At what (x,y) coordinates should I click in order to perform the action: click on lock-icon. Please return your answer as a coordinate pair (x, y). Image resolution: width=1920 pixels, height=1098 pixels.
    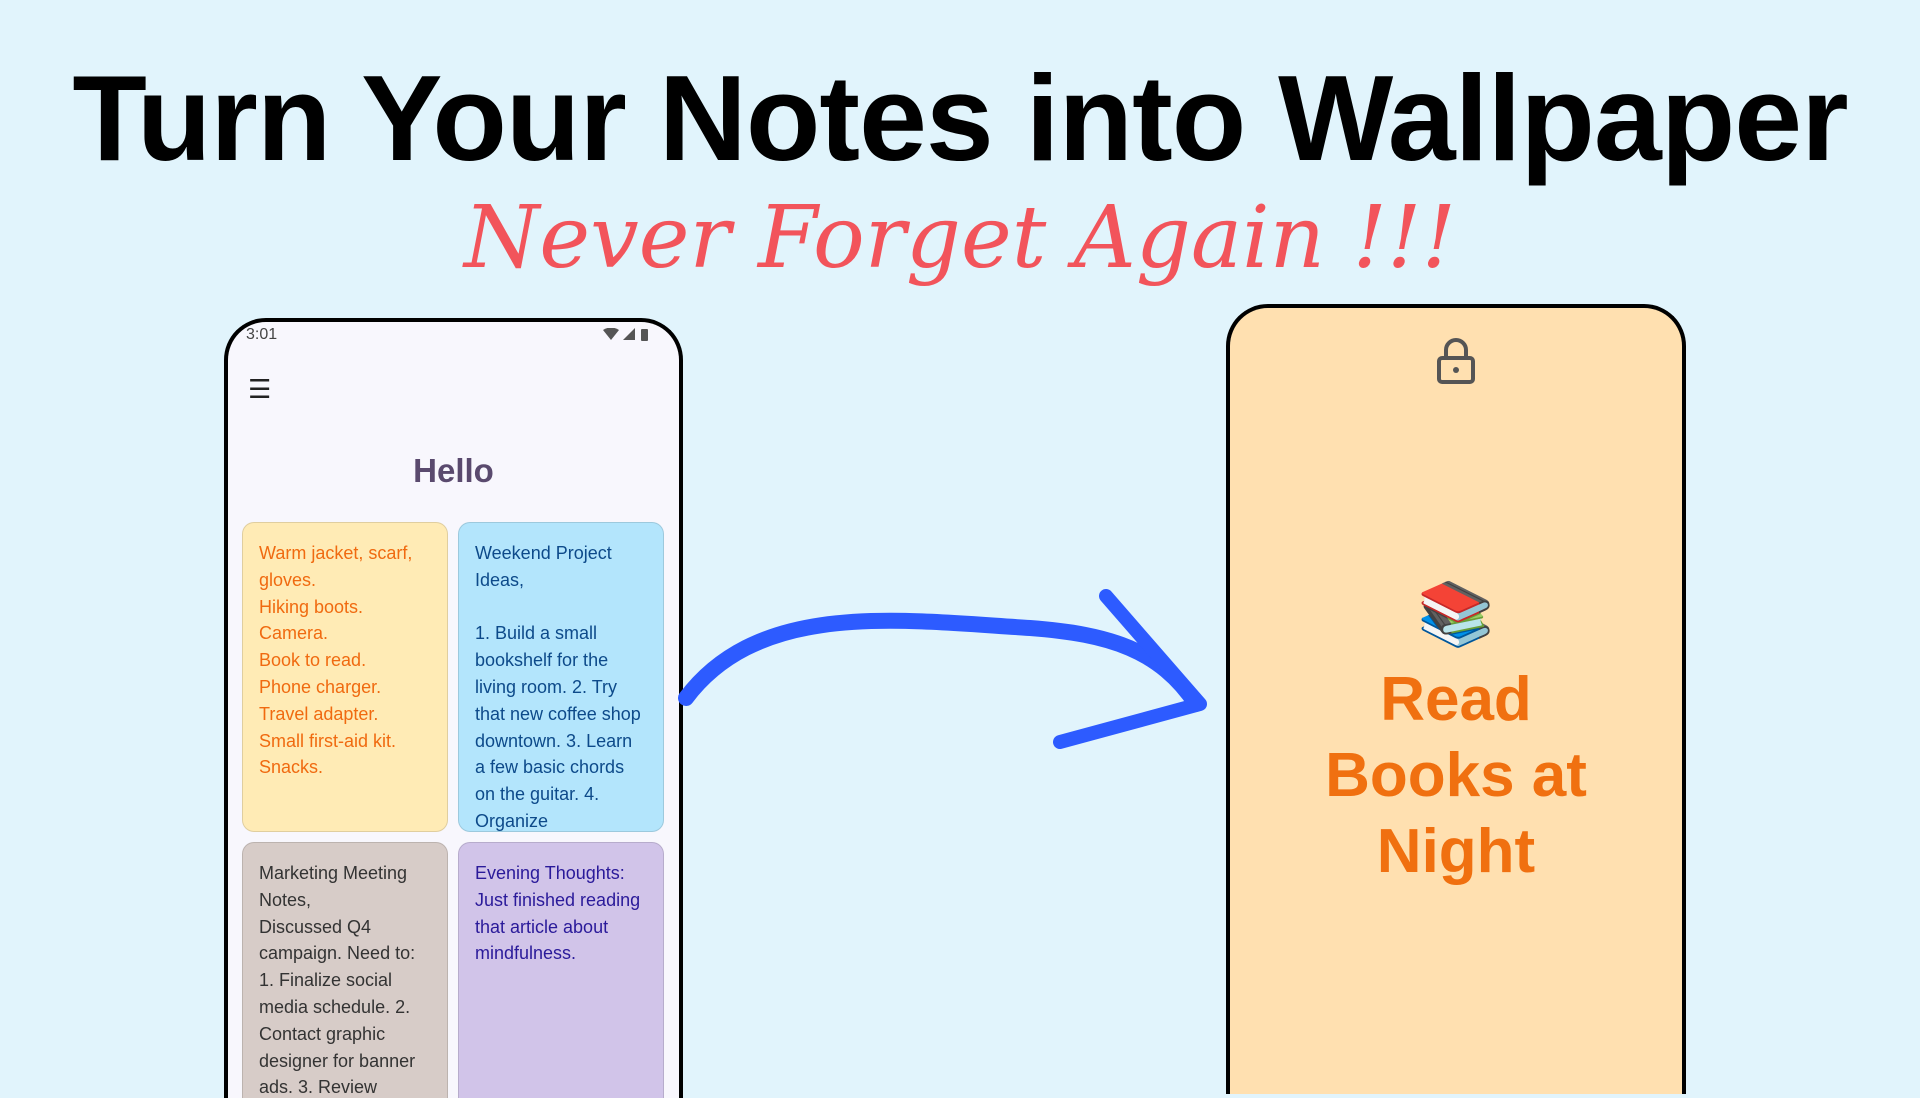
    Looking at the image, I should click on (1456, 361).